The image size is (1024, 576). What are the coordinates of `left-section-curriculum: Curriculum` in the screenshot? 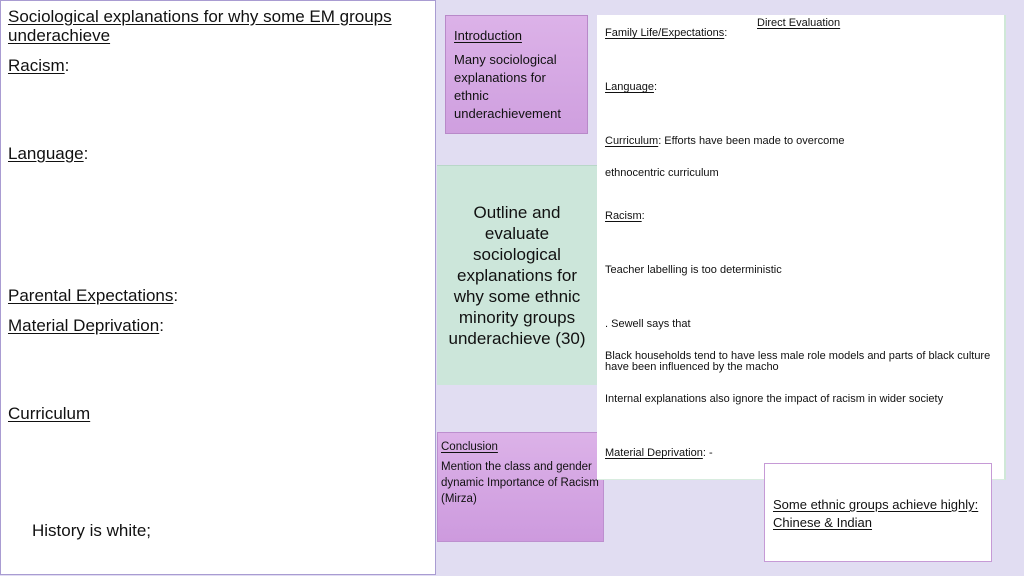 It's located at (49, 413).